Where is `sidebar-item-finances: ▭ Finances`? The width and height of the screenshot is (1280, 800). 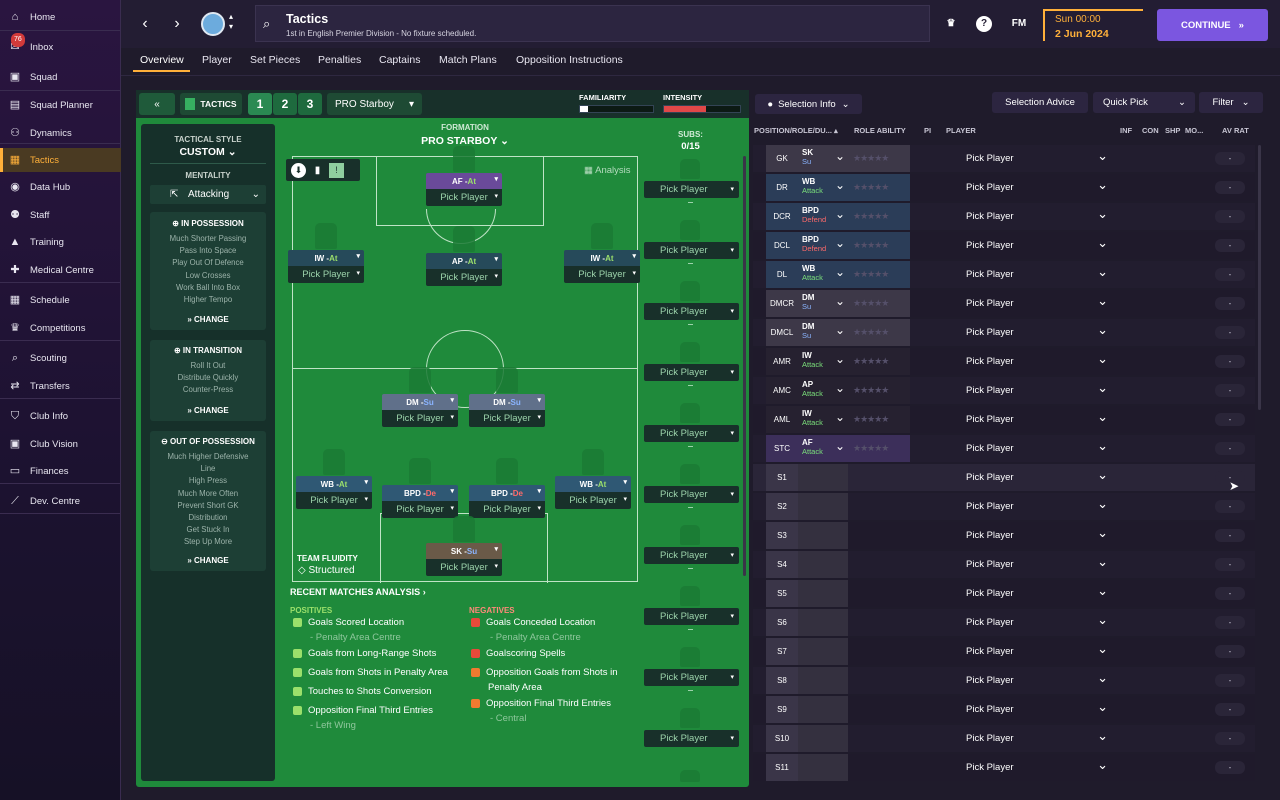
sidebar-item-finances: ▭ Finances is located at coordinates (60, 471).